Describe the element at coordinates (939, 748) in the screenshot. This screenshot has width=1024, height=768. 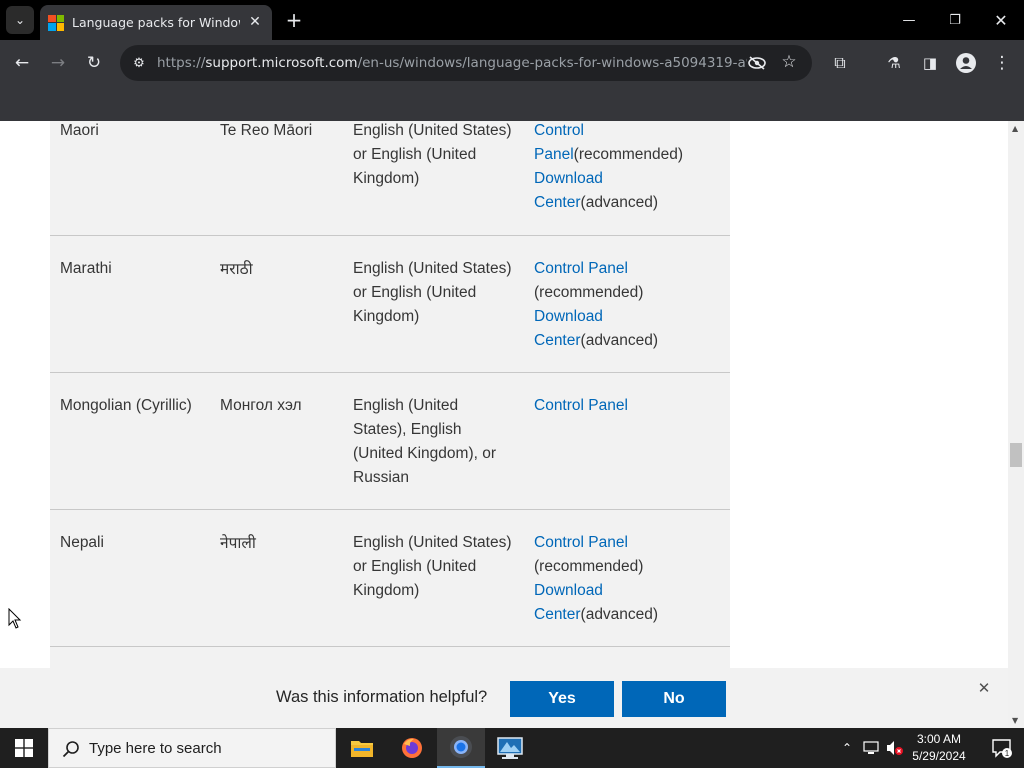
I see `system-clock: 3:00 AM 5/29/2024` at that location.